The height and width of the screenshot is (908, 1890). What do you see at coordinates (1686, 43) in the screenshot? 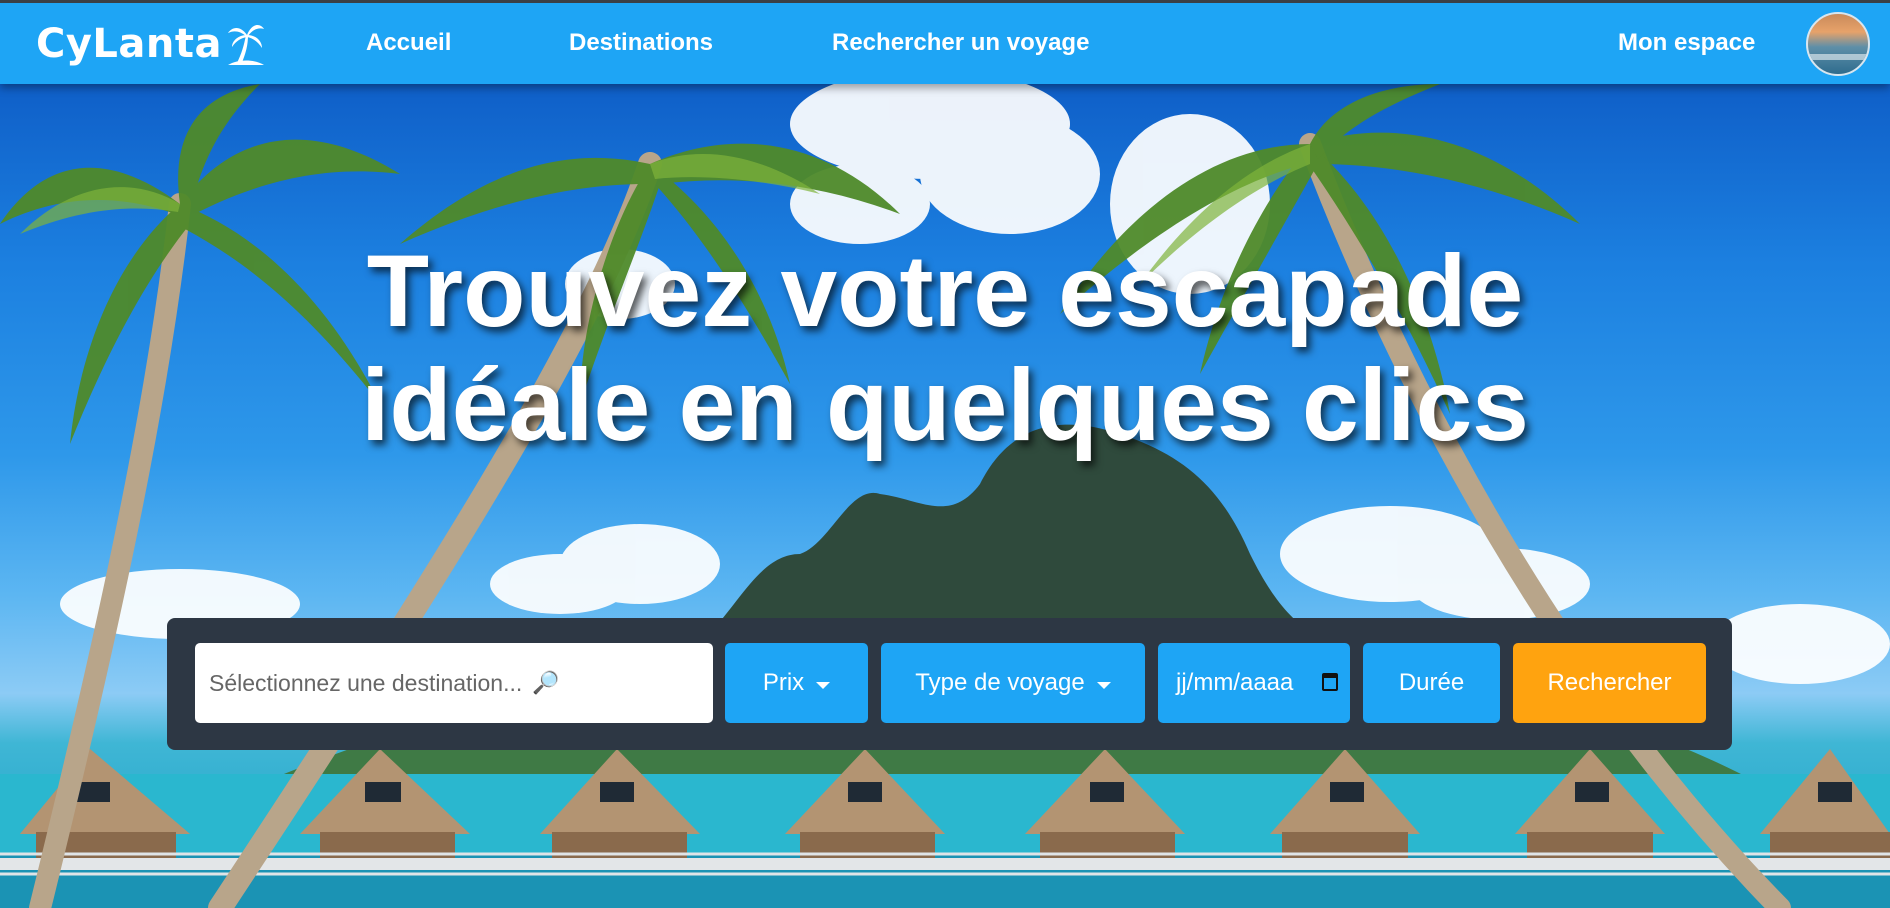
I see `nav-link-mon-espace: Mon espace` at bounding box center [1686, 43].